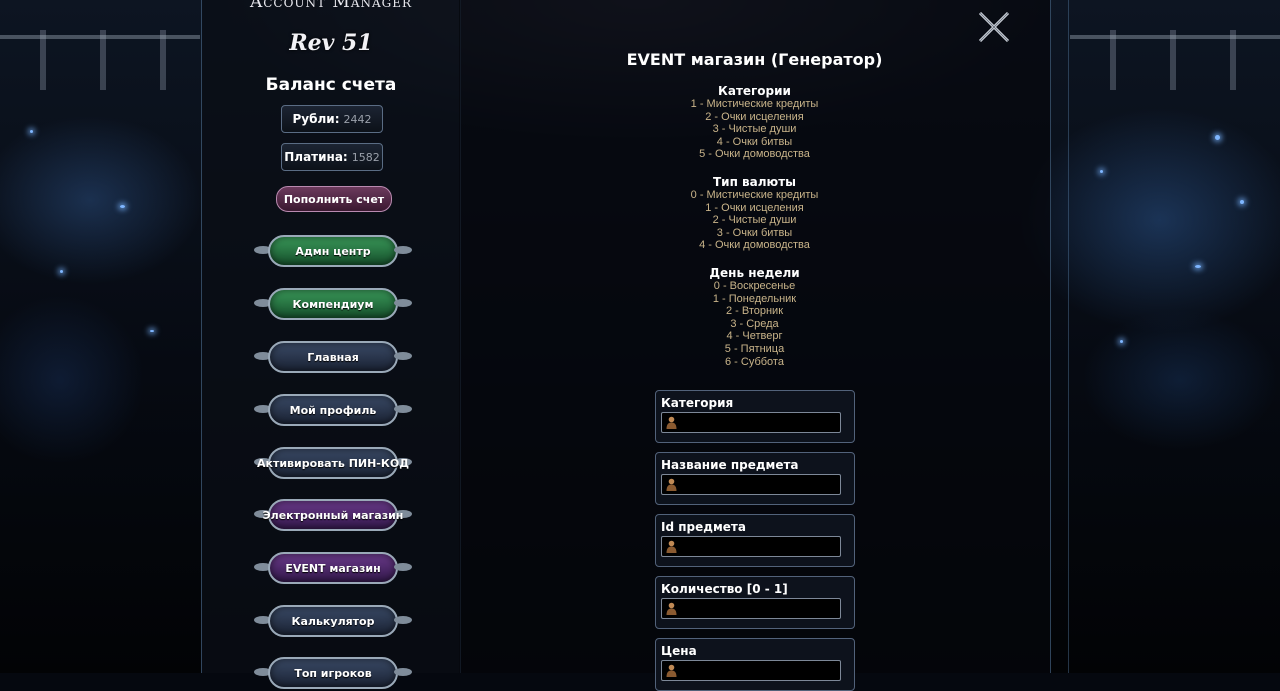 Image resolution: width=1280 pixels, height=691 pixels. I want to click on category-field: Категория, so click(755, 416).